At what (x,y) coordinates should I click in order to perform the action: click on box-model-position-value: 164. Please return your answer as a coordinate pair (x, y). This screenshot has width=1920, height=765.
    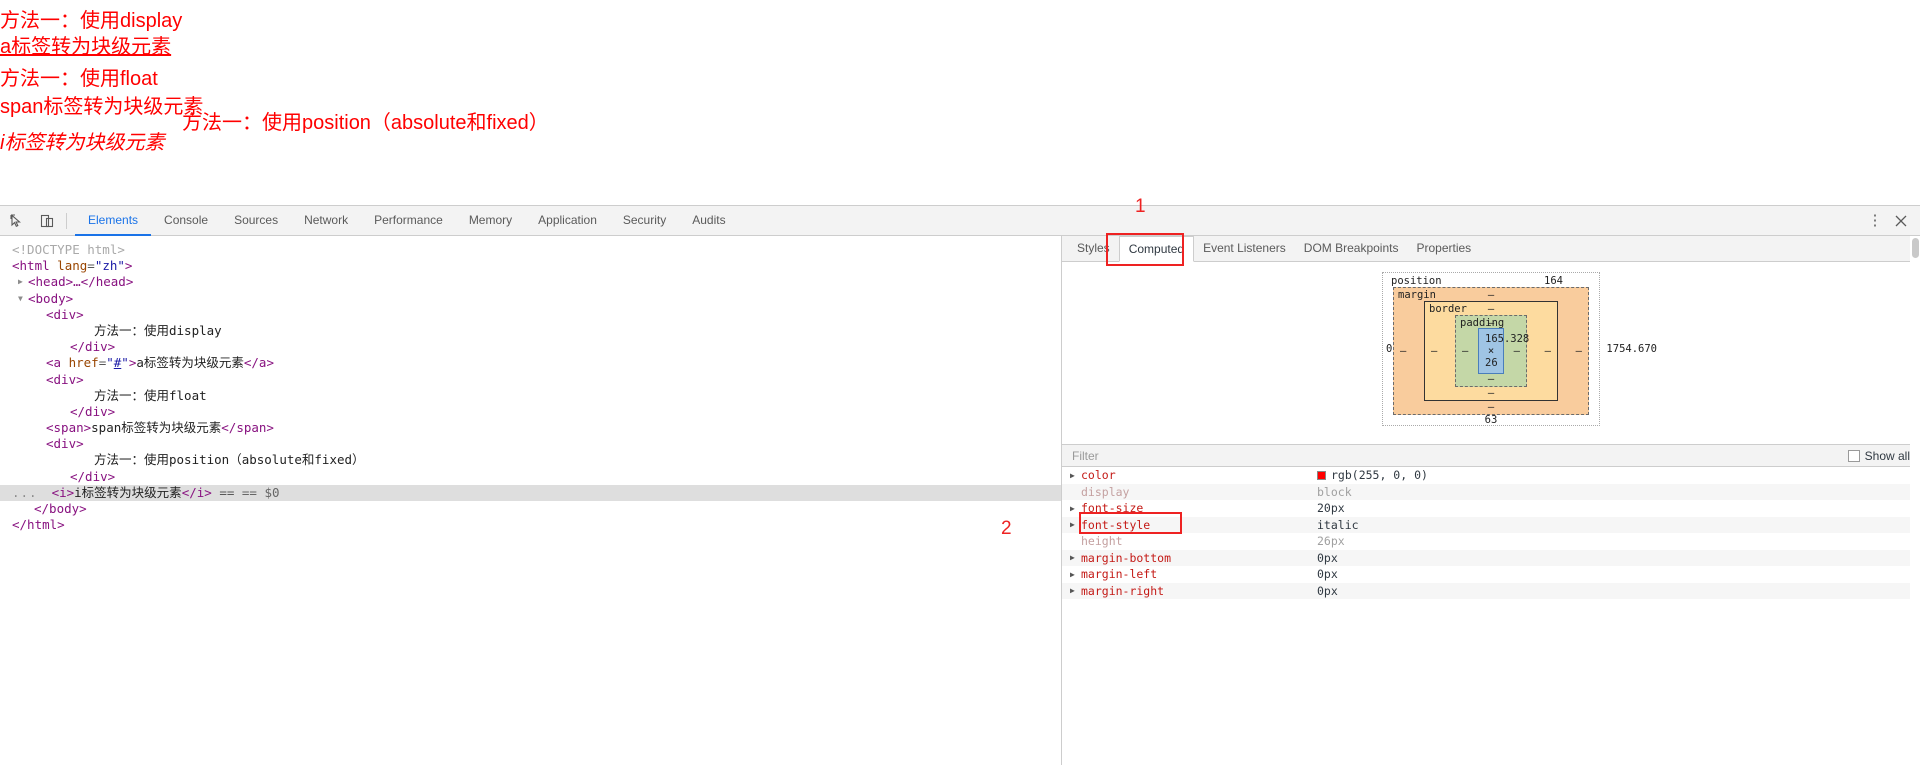
    Looking at the image, I should click on (1553, 281).